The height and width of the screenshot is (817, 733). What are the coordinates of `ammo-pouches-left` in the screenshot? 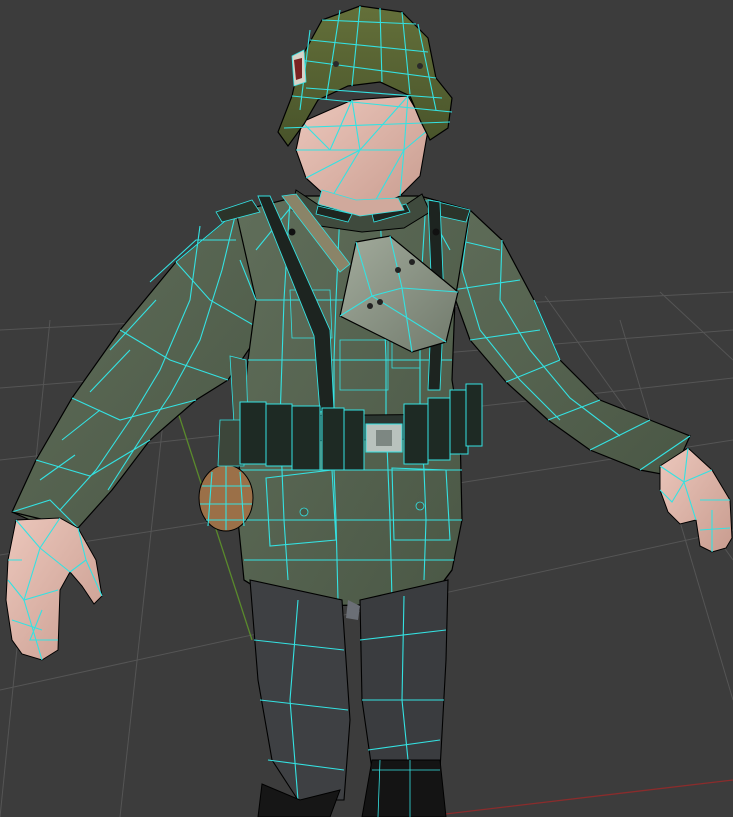 It's located at (302, 436).